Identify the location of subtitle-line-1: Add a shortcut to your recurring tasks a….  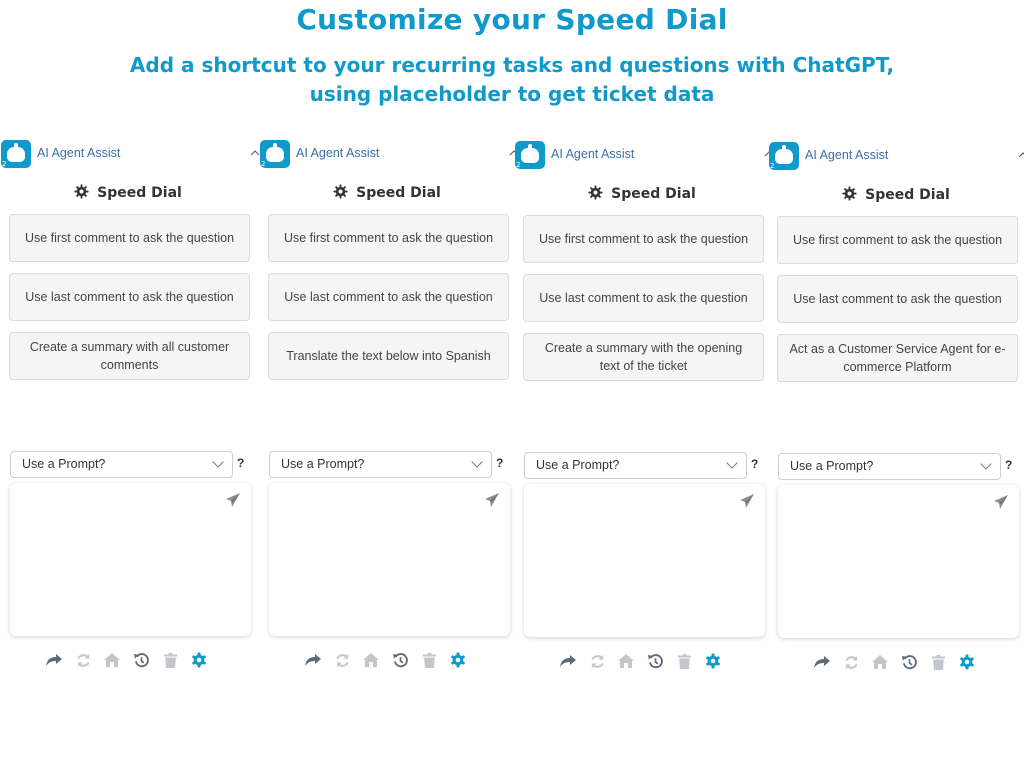
(512, 65).